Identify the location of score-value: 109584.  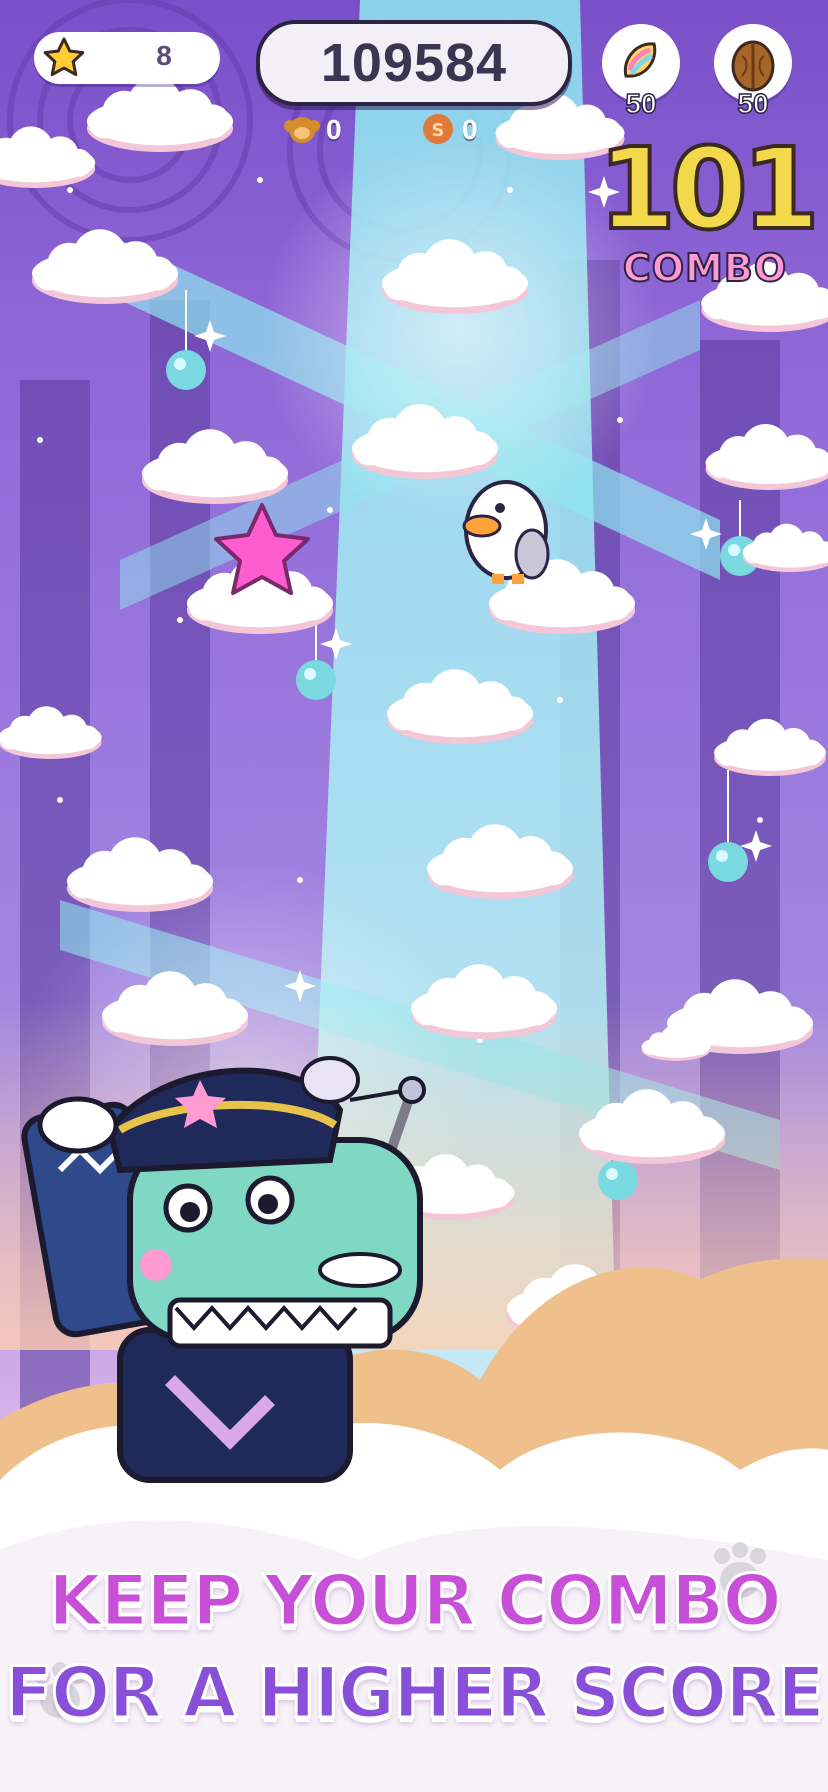
(414, 63).